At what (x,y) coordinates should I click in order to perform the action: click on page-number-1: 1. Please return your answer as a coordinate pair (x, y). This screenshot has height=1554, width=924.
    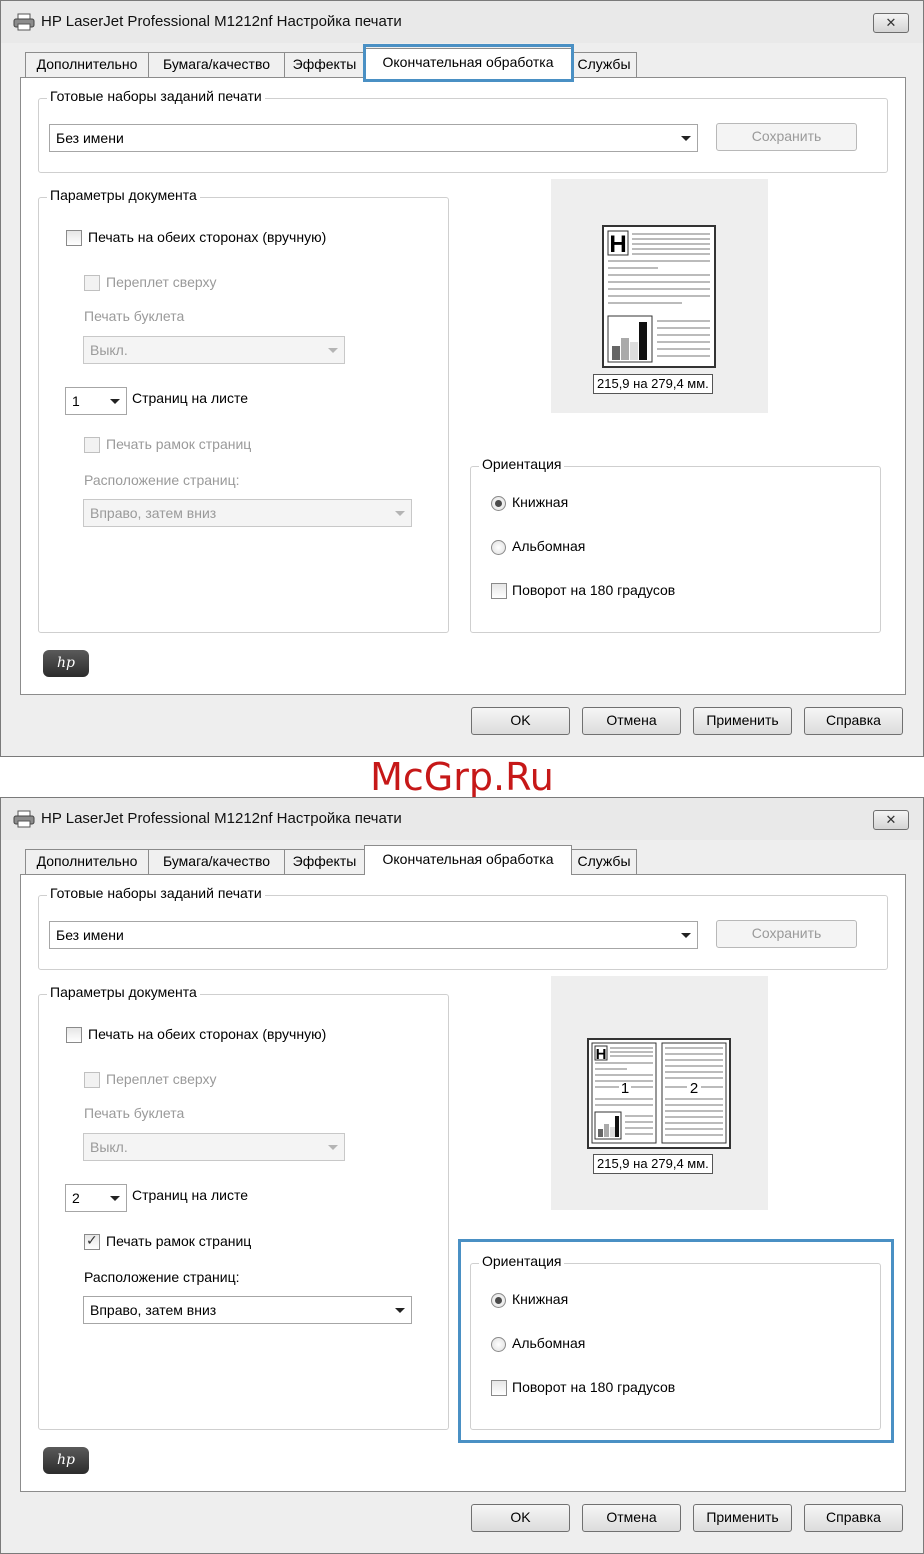
    Looking at the image, I should click on (625, 1088).